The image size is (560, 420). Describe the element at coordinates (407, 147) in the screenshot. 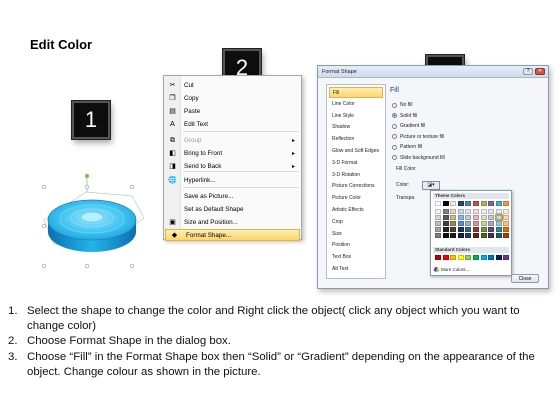

I see `fill-option-pattern-fill: Pattern fill` at that location.